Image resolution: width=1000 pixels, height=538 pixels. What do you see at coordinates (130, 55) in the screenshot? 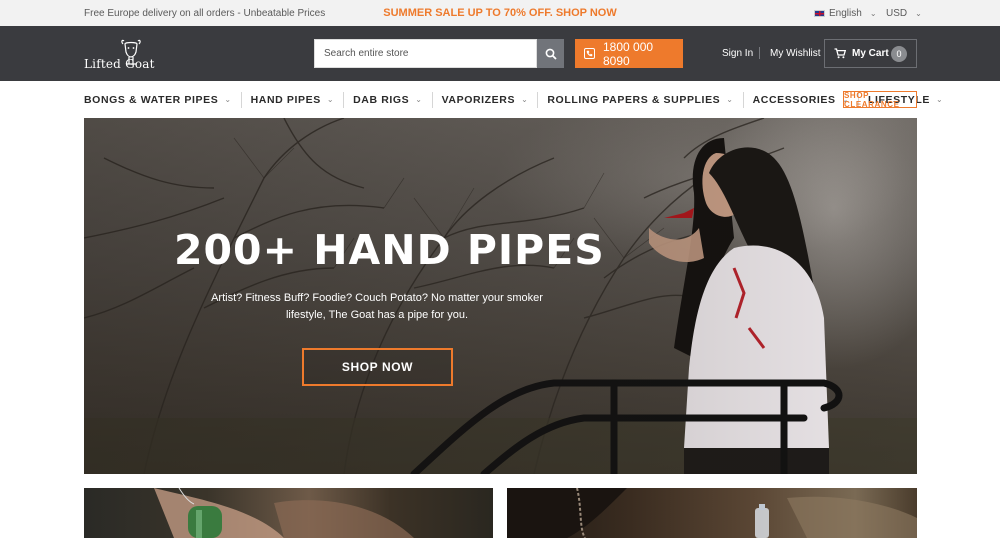
I see `site-logo: Lifted Goat` at bounding box center [130, 55].